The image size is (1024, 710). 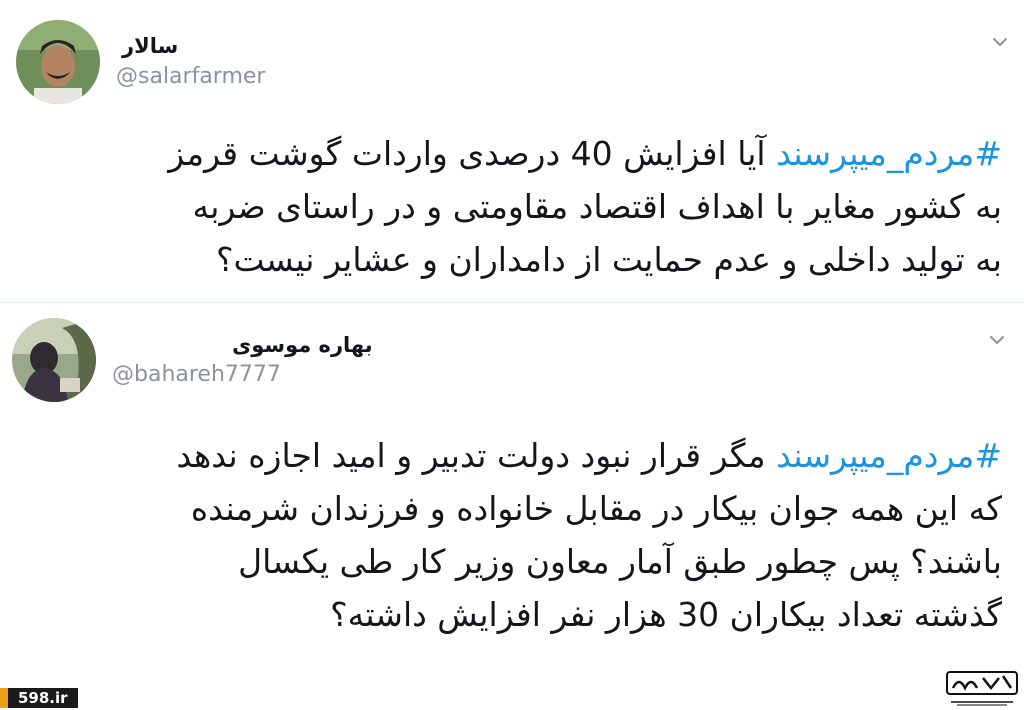 I want to click on display-name: سالار, so click(x=150, y=46).